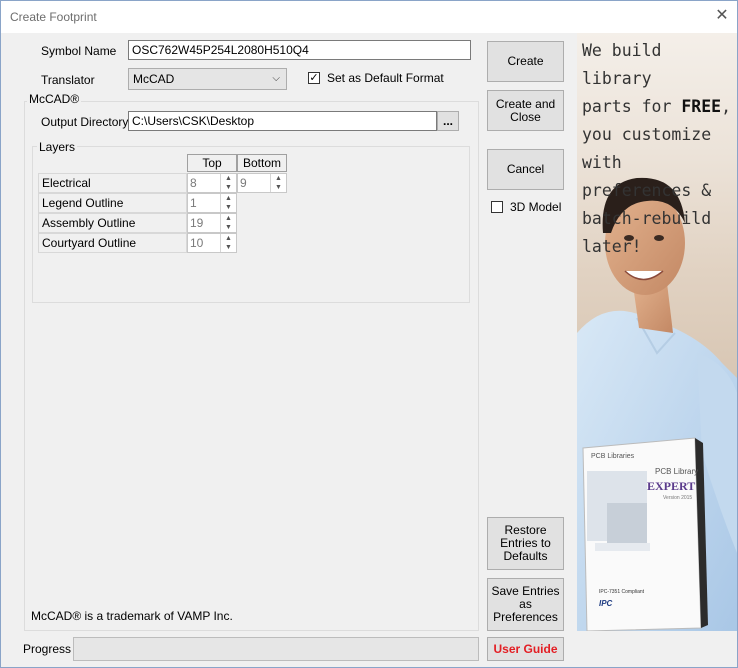  I want to click on progress-label: Progress, so click(47, 649).